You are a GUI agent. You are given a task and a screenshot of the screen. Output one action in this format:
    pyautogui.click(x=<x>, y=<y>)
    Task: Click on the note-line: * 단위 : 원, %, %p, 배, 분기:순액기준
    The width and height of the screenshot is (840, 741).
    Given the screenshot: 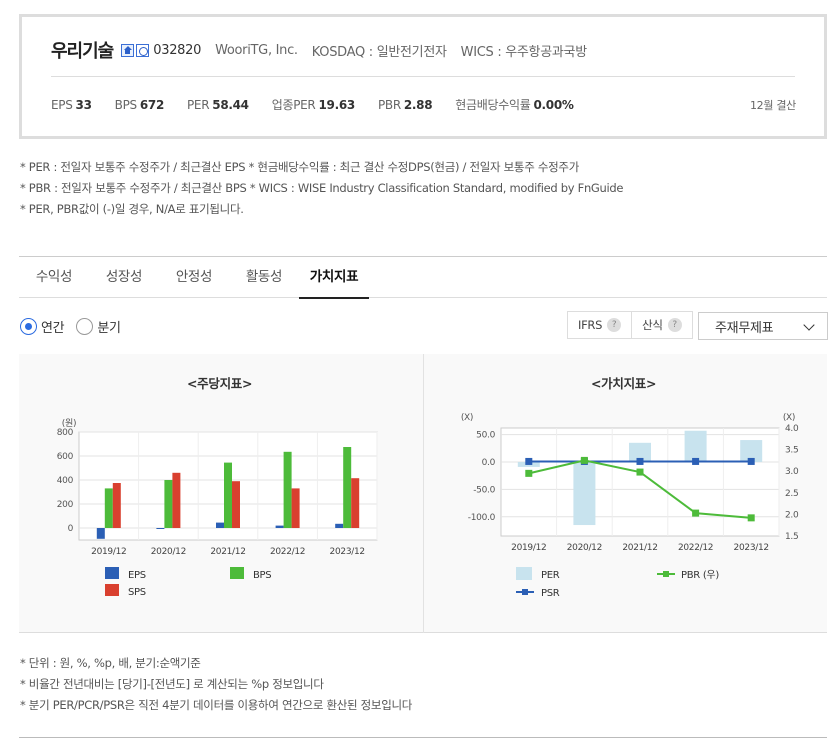 What is the action you would take?
    pyautogui.click(x=110, y=663)
    